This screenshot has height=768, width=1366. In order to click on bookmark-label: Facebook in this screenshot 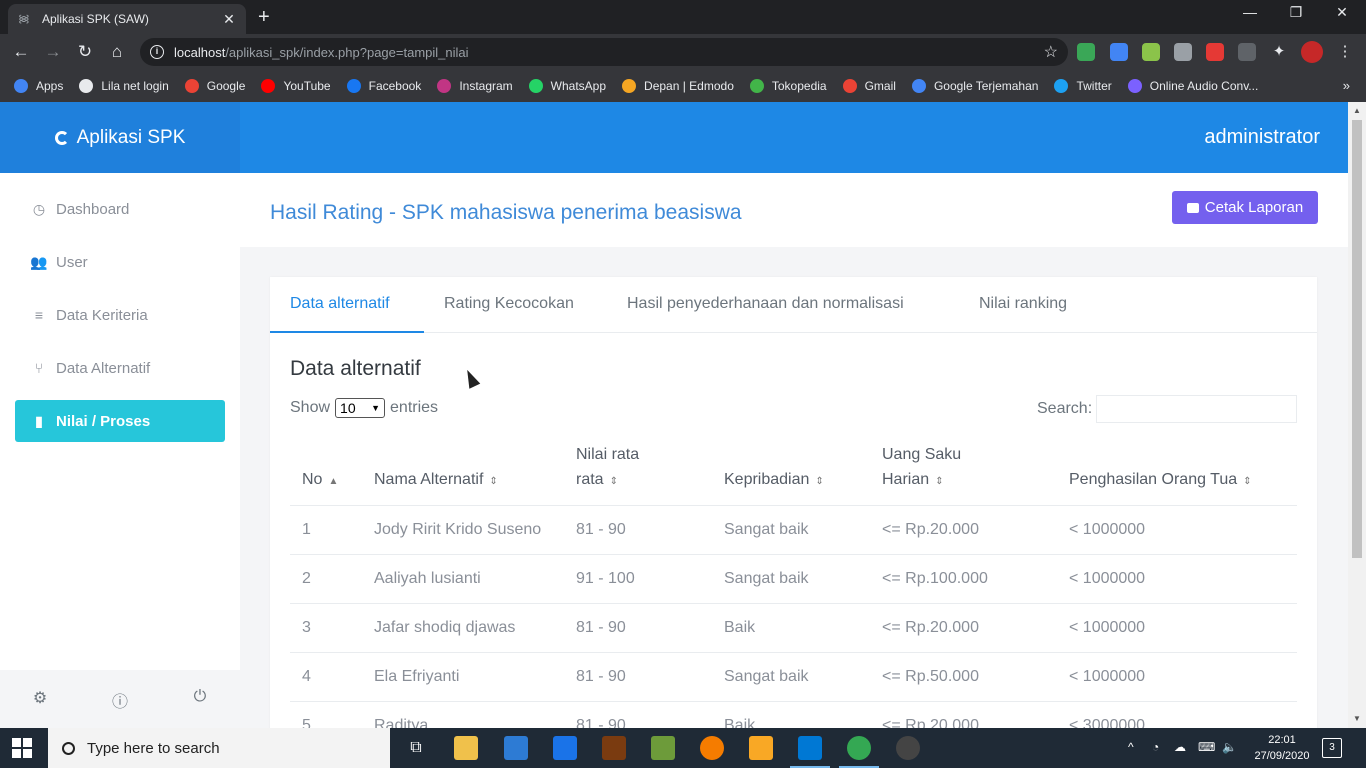, I will do `click(395, 86)`.